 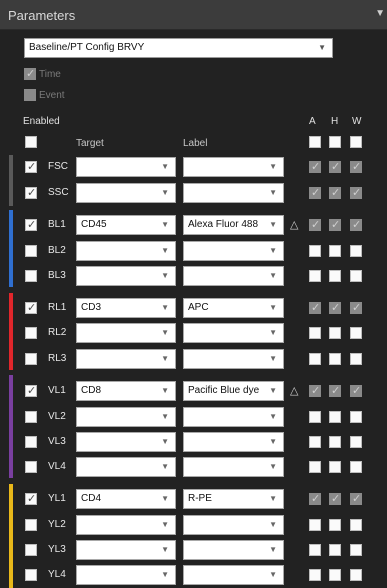 I want to click on label-dropdown: R-PE ▼, so click(x=233, y=499).